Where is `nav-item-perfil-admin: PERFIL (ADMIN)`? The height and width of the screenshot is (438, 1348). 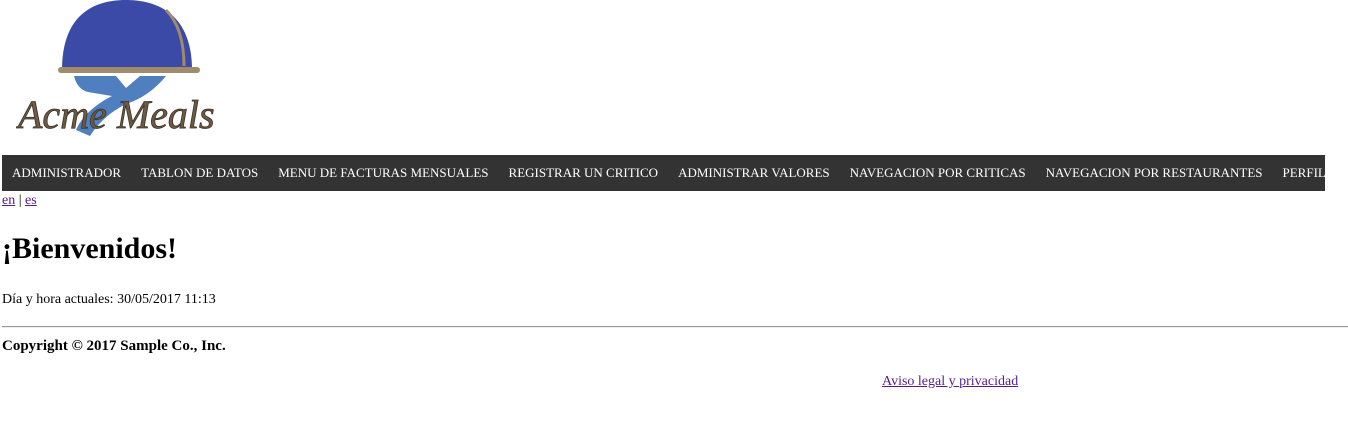
nav-item-perfil-admin: PERFIL (ADMIN) is located at coordinates (1310, 173).